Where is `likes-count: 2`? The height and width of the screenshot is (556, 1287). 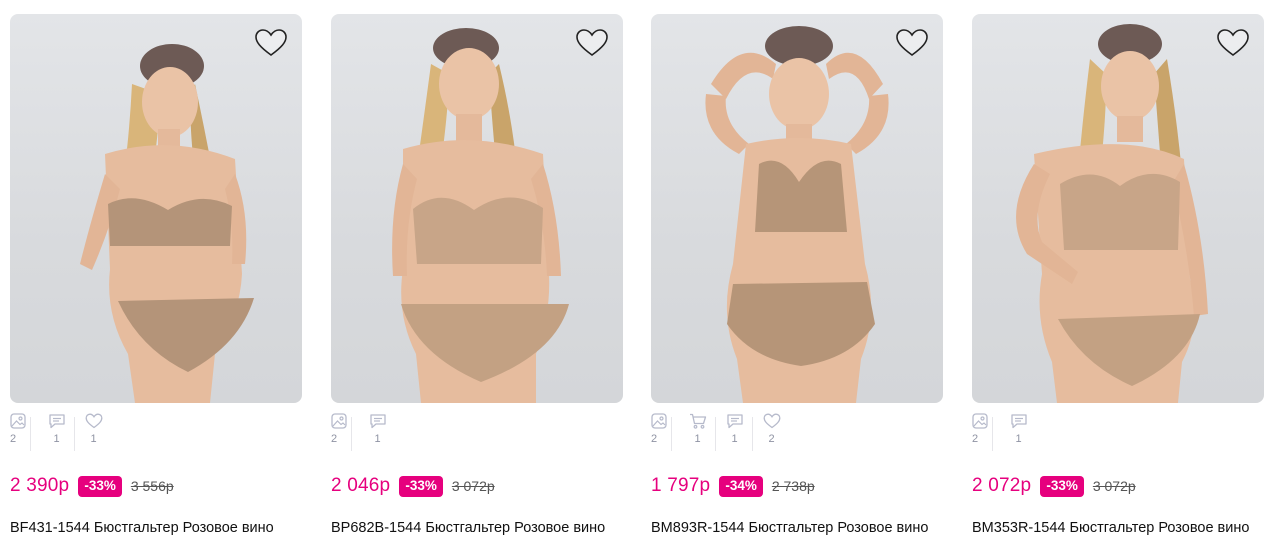
likes-count: 2 is located at coordinates (771, 439).